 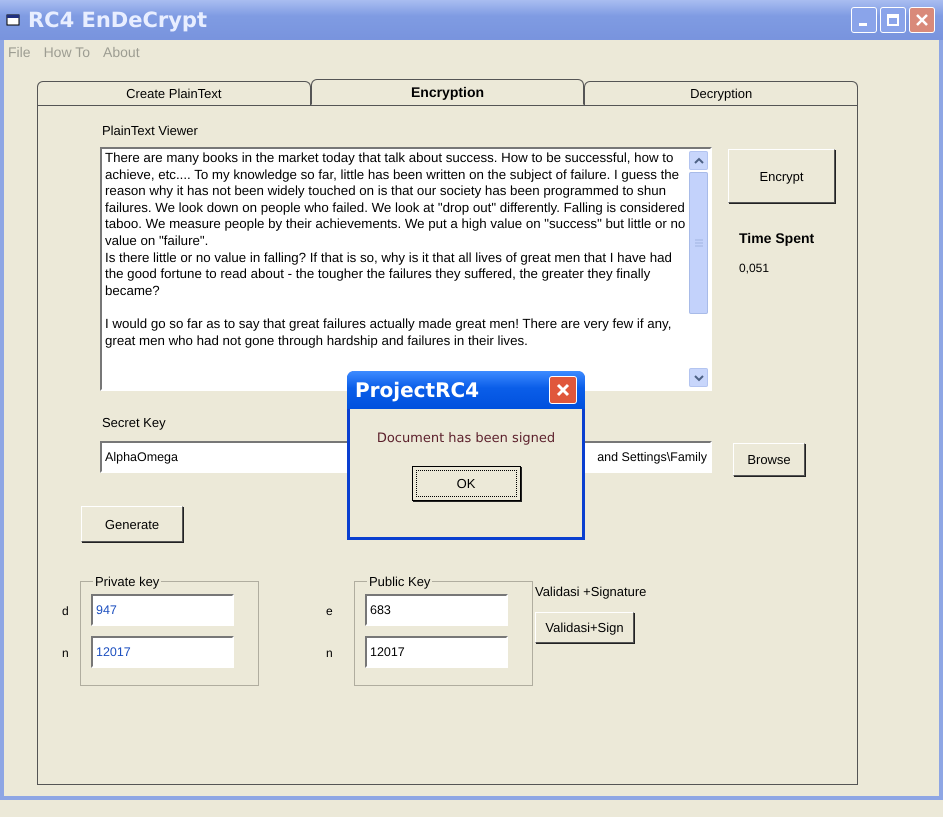 I want to click on scroll-down-button, so click(x=698, y=377).